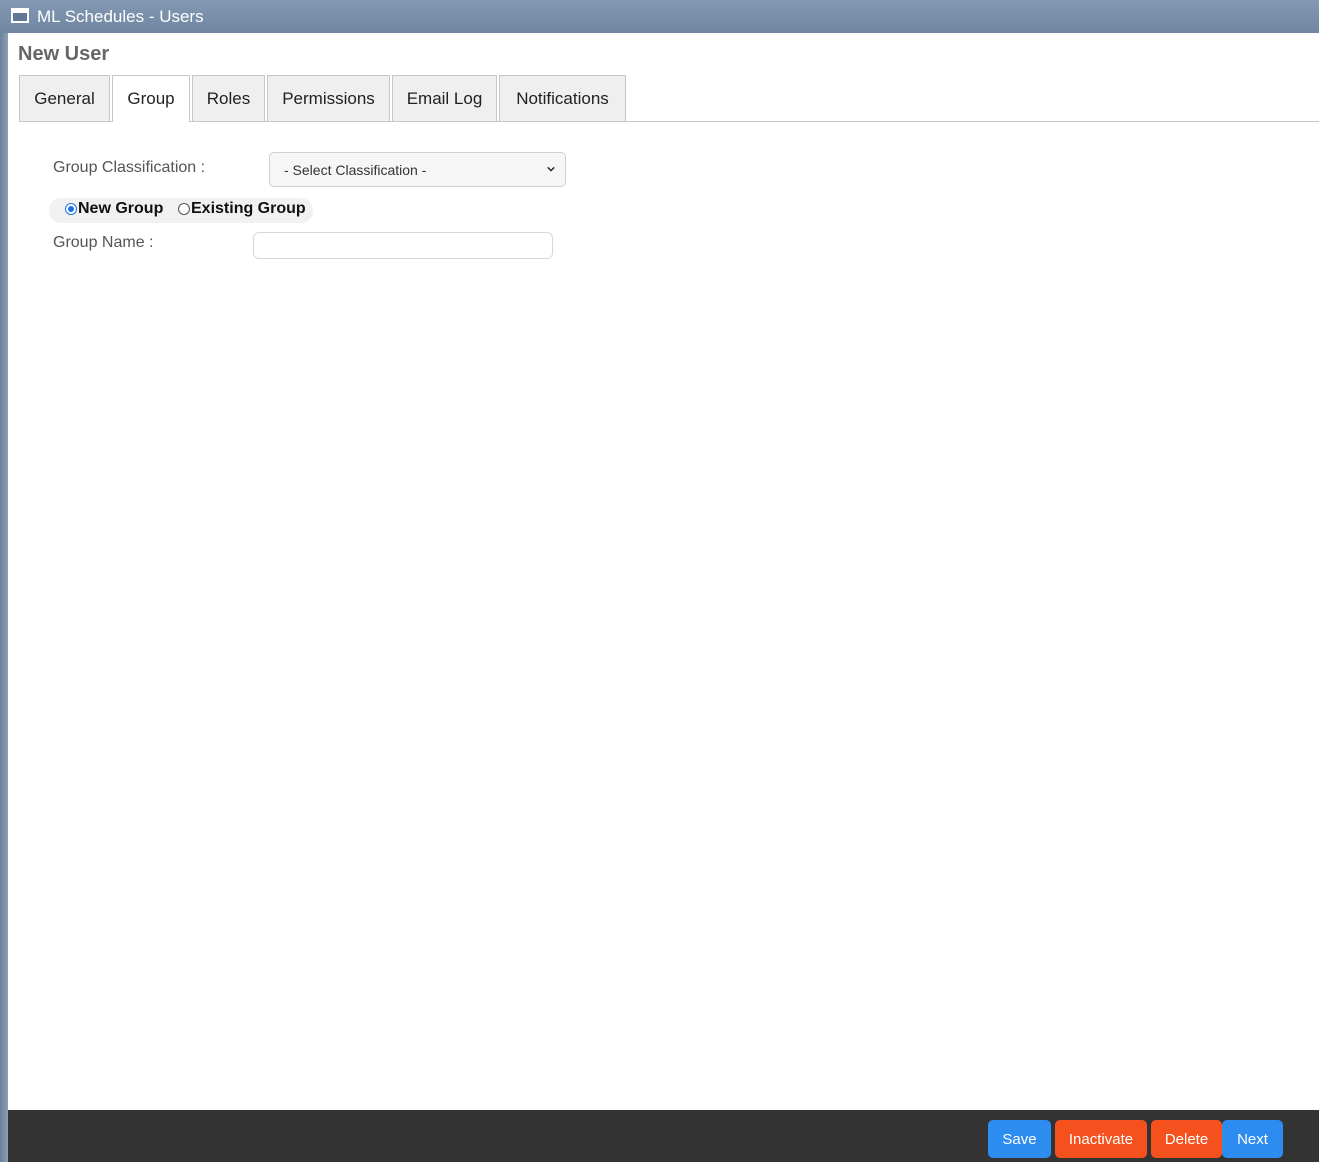  I want to click on tab-roles: Roles, so click(228, 98).